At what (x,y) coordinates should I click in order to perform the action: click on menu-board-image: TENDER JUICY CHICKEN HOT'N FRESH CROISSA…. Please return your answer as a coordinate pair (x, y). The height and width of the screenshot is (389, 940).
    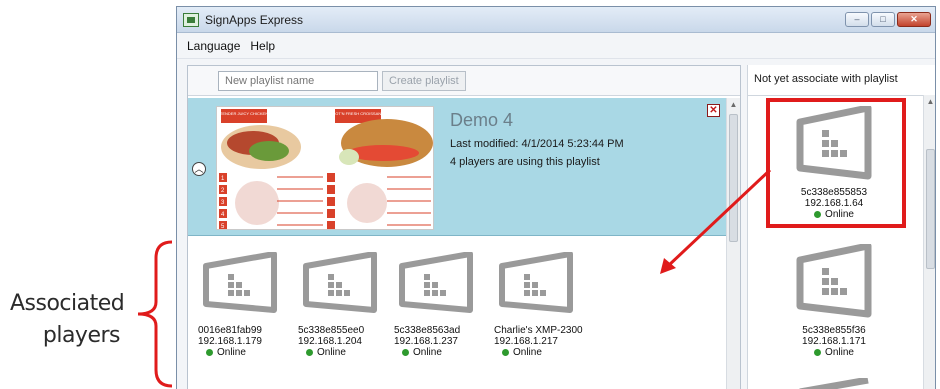
    Looking at the image, I should click on (325, 168).